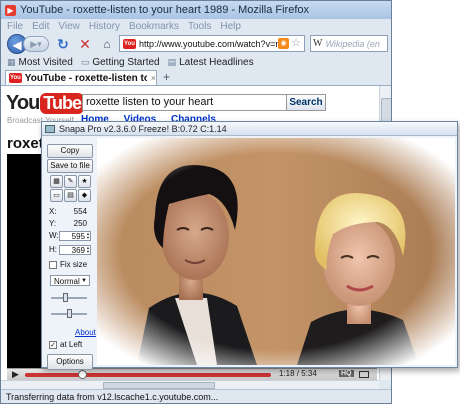 The width and height of the screenshot is (460, 406). Describe the element at coordinates (216, 62) in the screenshot. I see `bookmark-label: Latest Headlines` at that location.